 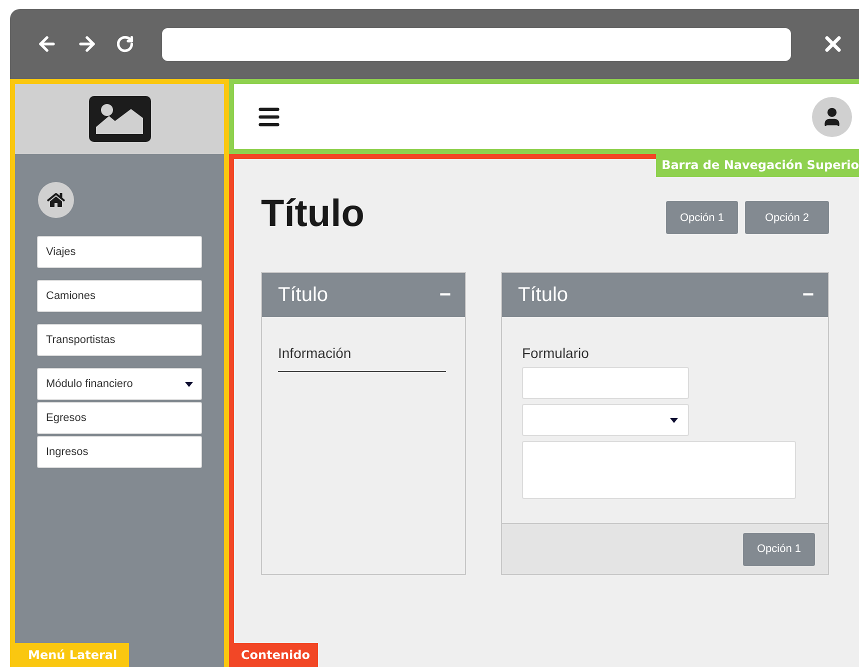 I want to click on home-button, so click(x=56, y=200).